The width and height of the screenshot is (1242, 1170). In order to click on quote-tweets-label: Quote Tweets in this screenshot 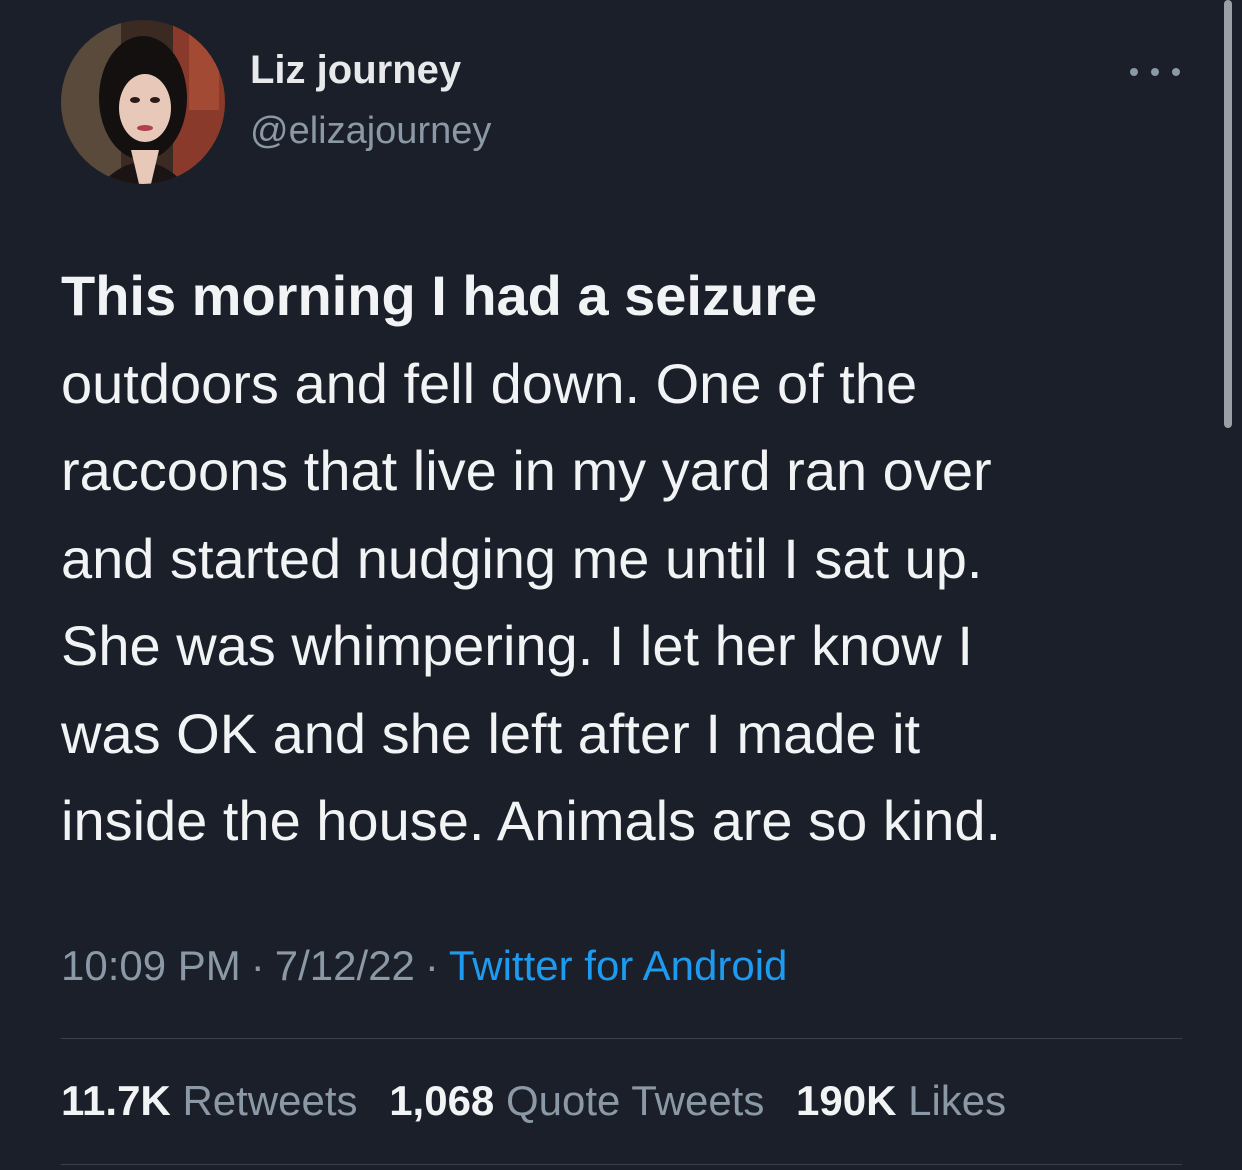, I will do `click(635, 1100)`.